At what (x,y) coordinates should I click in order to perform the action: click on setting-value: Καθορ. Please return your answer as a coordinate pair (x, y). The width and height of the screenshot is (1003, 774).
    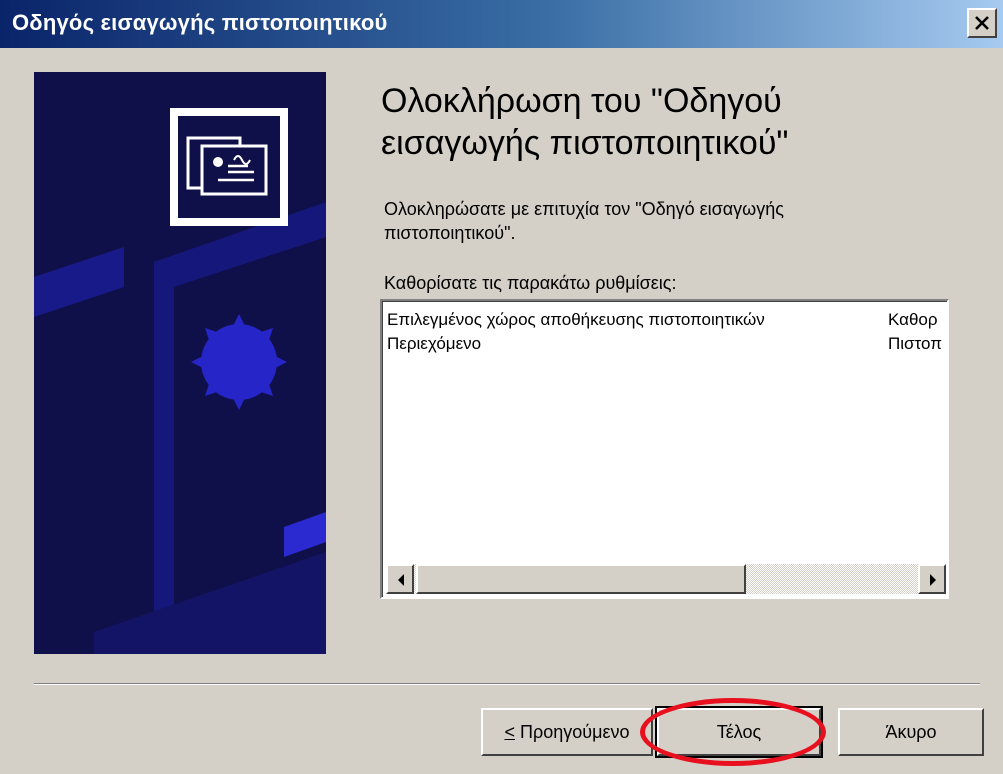
    Looking at the image, I should click on (913, 319).